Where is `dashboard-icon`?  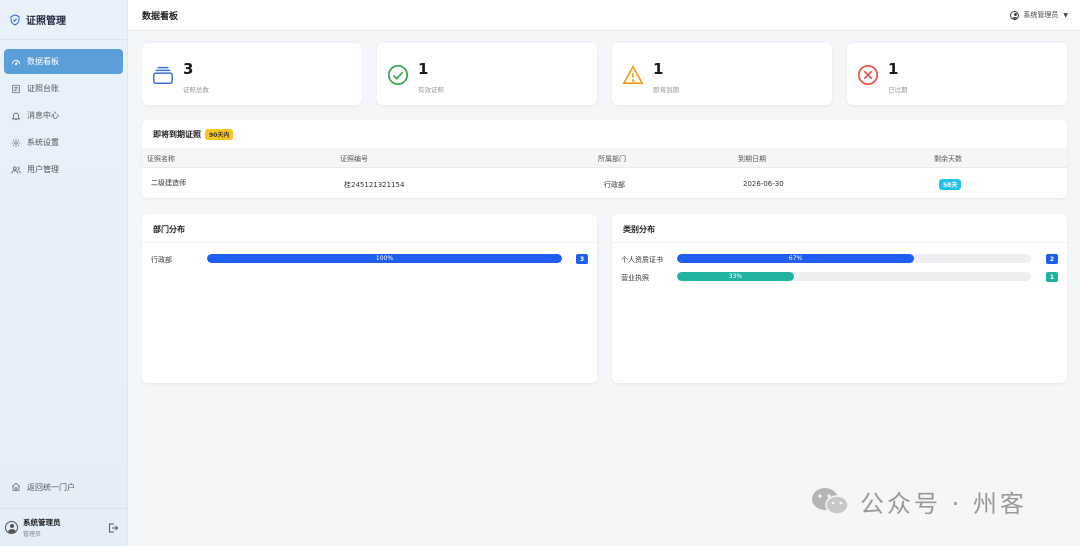
dashboard-icon is located at coordinates (16, 62).